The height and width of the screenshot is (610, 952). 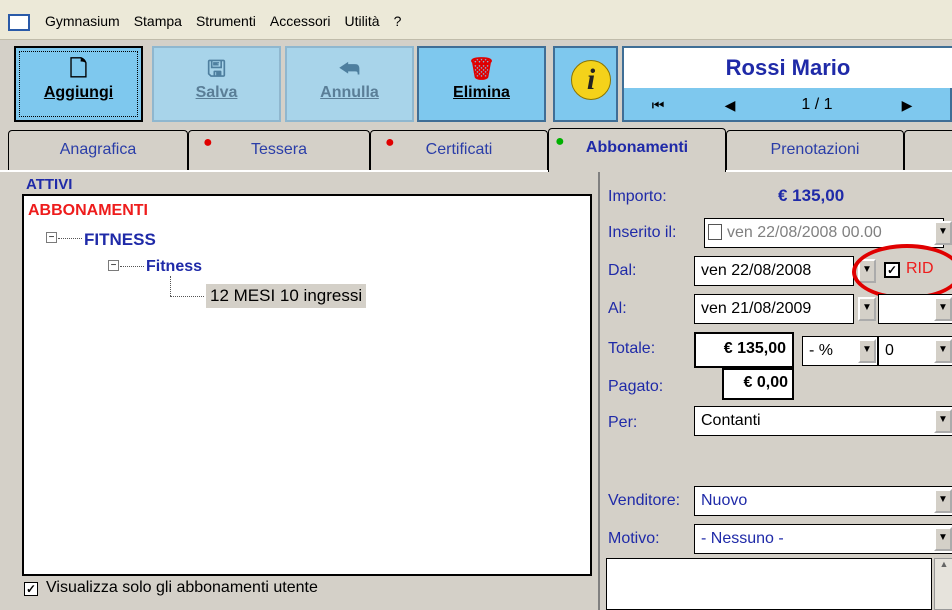 I want to click on from-date-field: ven 22/08/2008, so click(x=774, y=271).